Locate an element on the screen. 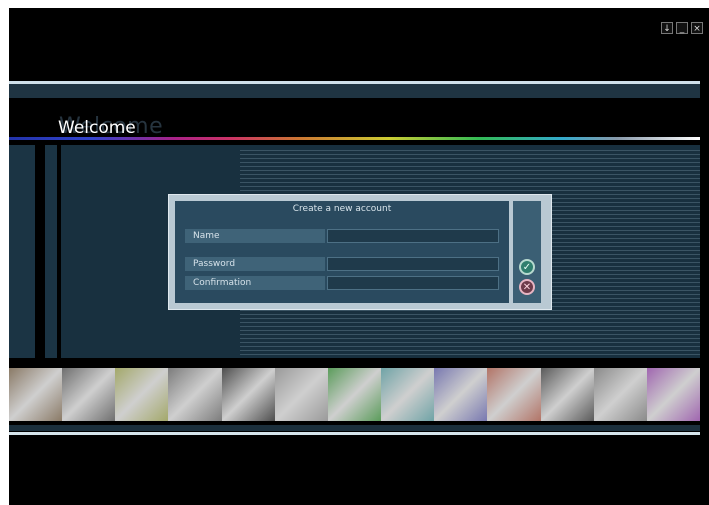 This screenshot has width=709, height=505. minimize-icon: _ is located at coordinates (682, 28).